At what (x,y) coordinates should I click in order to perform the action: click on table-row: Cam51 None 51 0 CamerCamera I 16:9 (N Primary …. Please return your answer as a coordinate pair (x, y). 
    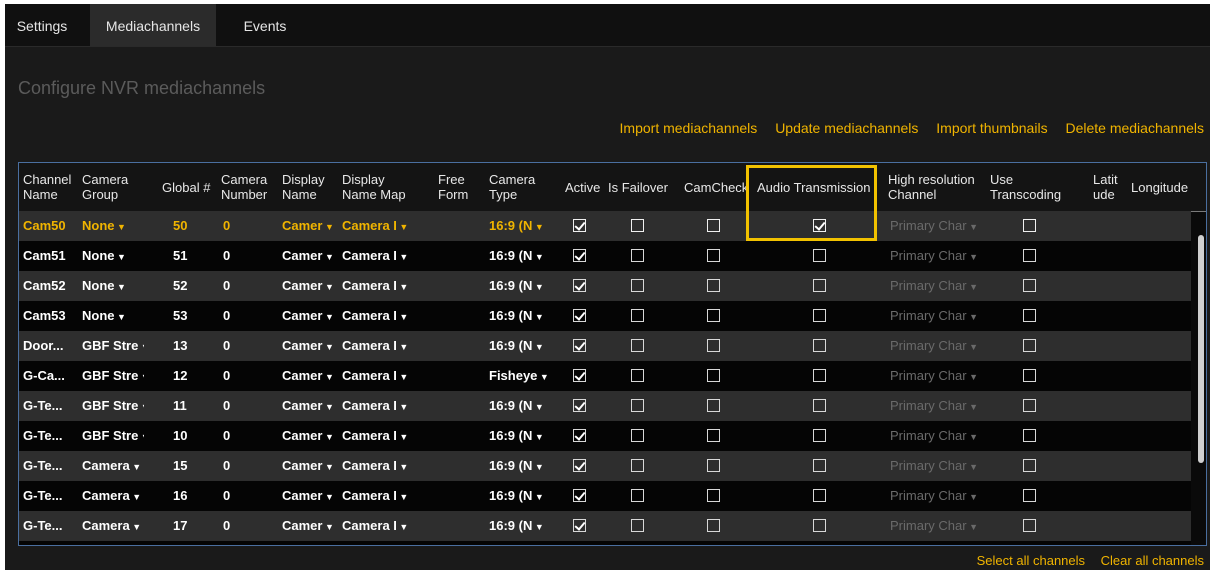
    Looking at the image, I should click on (605, 256).